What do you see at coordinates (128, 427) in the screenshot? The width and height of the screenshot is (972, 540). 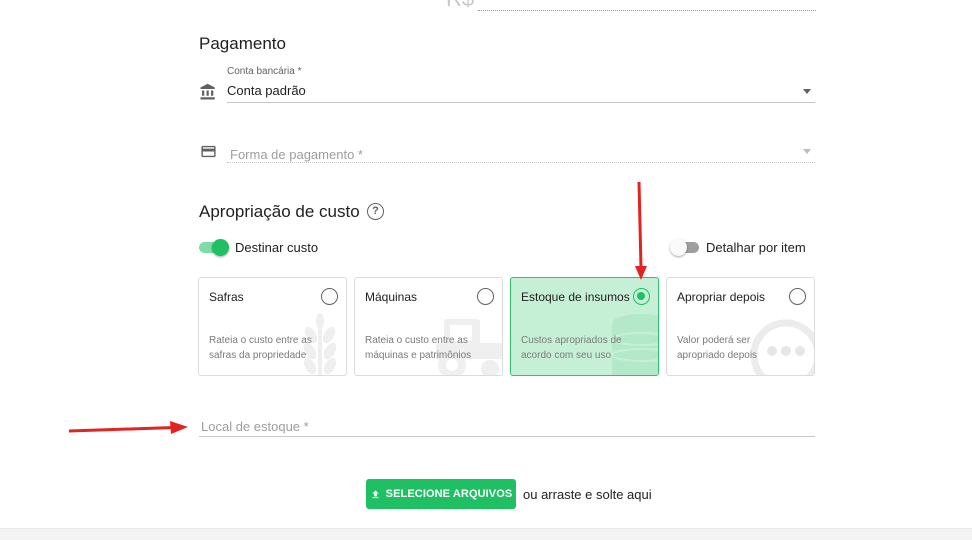 I see `annotation-arrow-right` at bounding box center [128, 427].